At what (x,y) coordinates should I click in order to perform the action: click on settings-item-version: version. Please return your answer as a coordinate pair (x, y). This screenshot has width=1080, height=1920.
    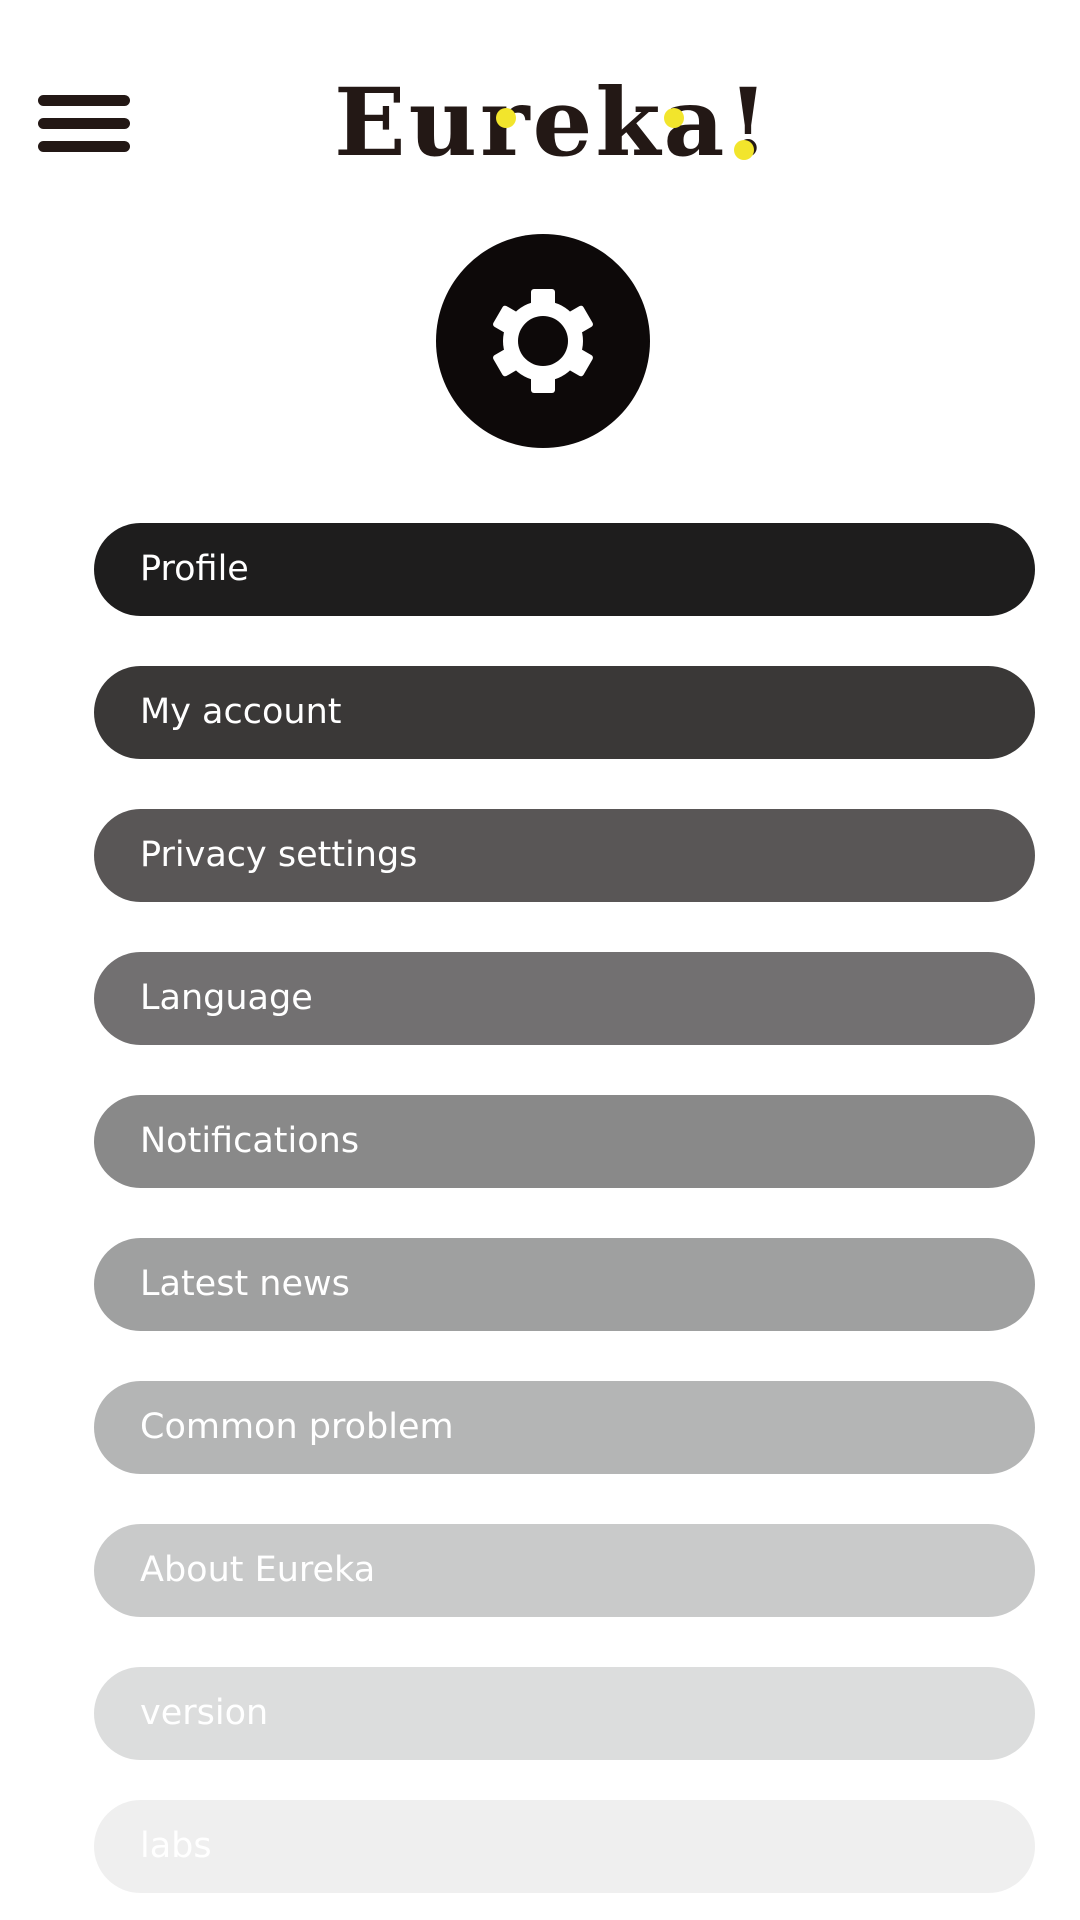
    Looking at the image, I should click on (564, 1713).